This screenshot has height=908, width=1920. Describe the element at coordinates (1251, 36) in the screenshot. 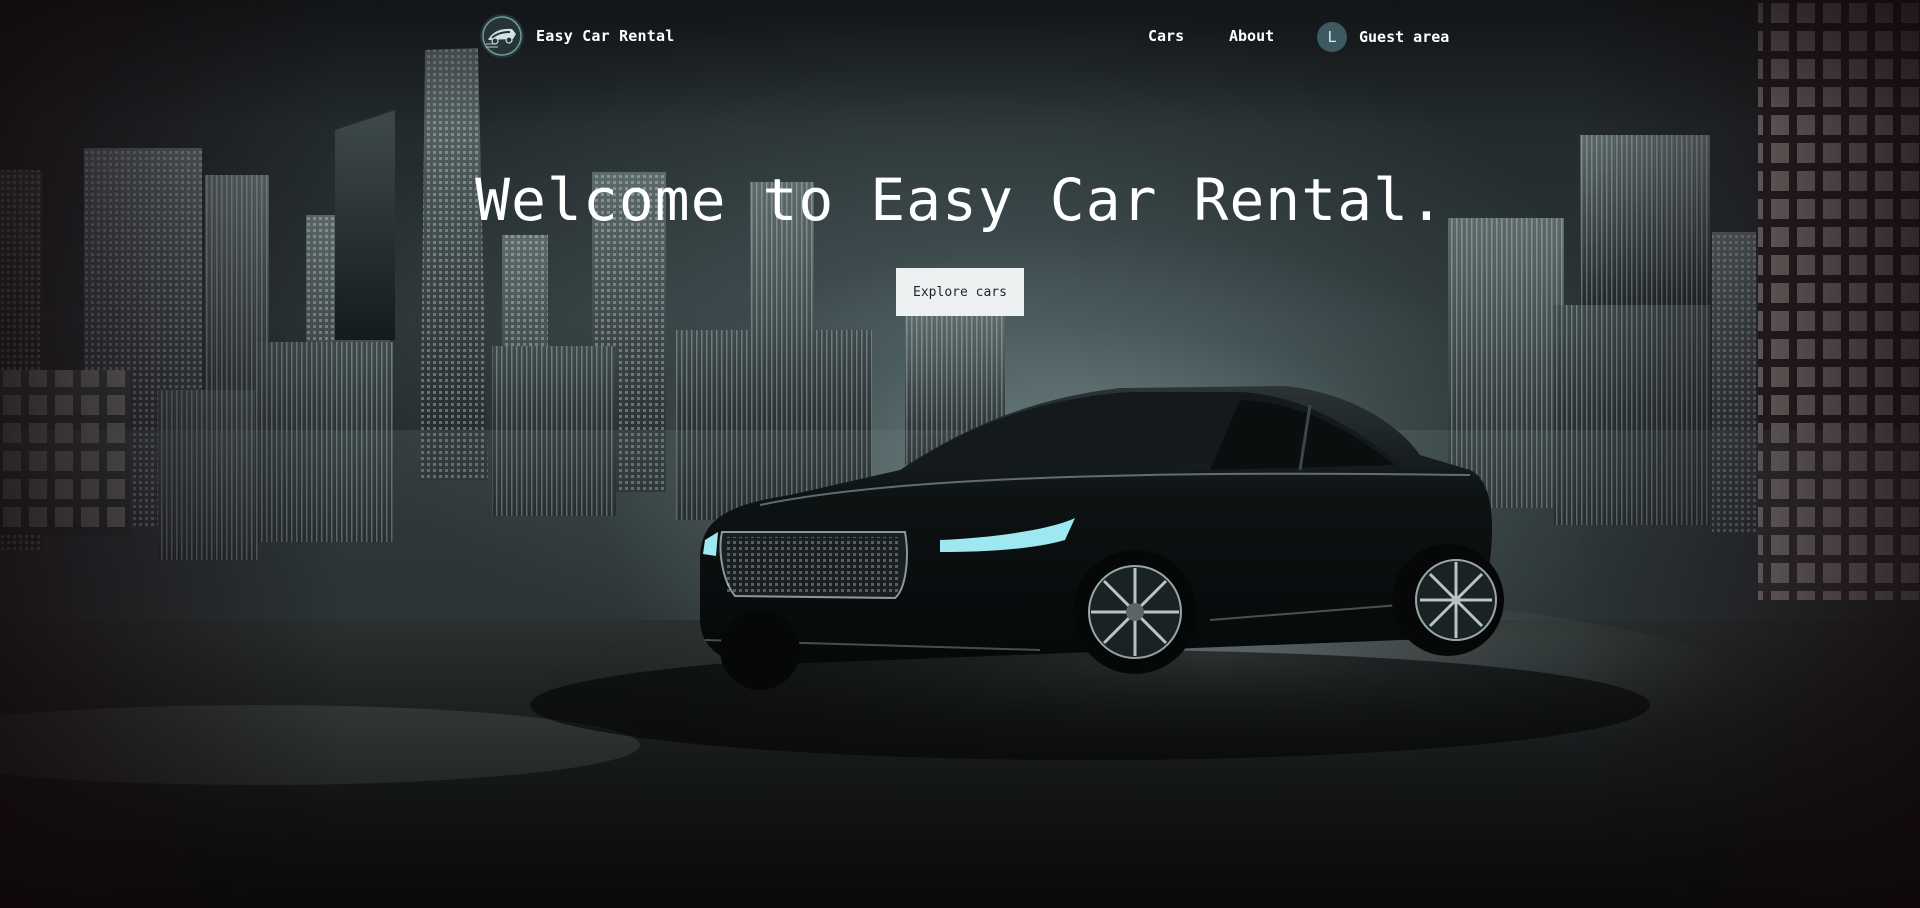

I see `nav-link-about: About` at that location.